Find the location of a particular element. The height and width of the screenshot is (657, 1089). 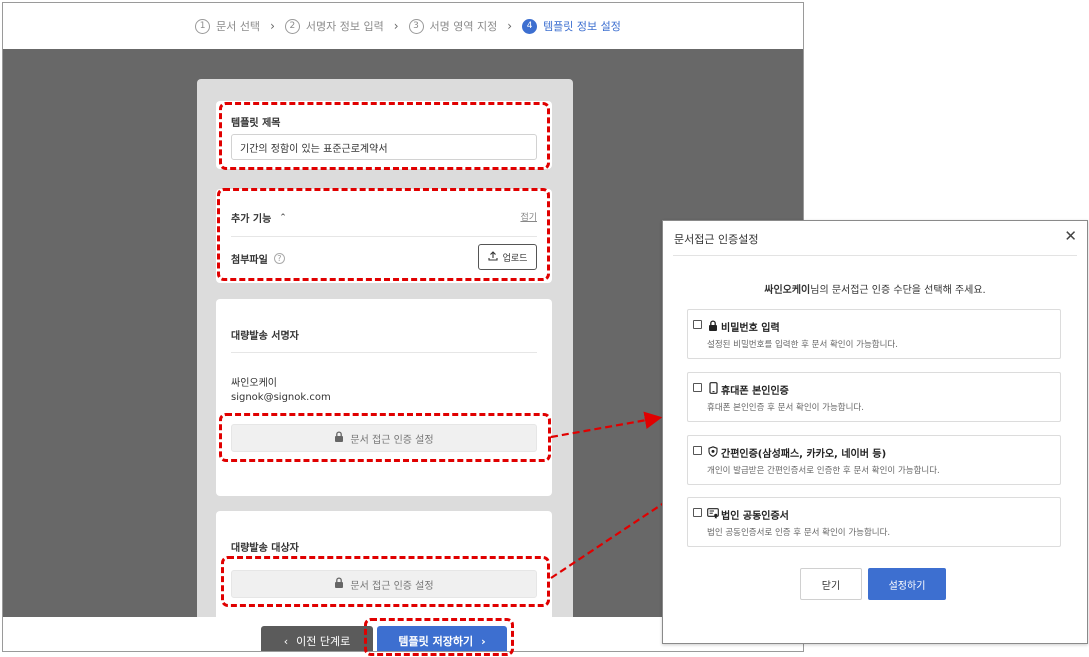

option-title: 법인 공동인증서 is located at coordinates (755, 516).